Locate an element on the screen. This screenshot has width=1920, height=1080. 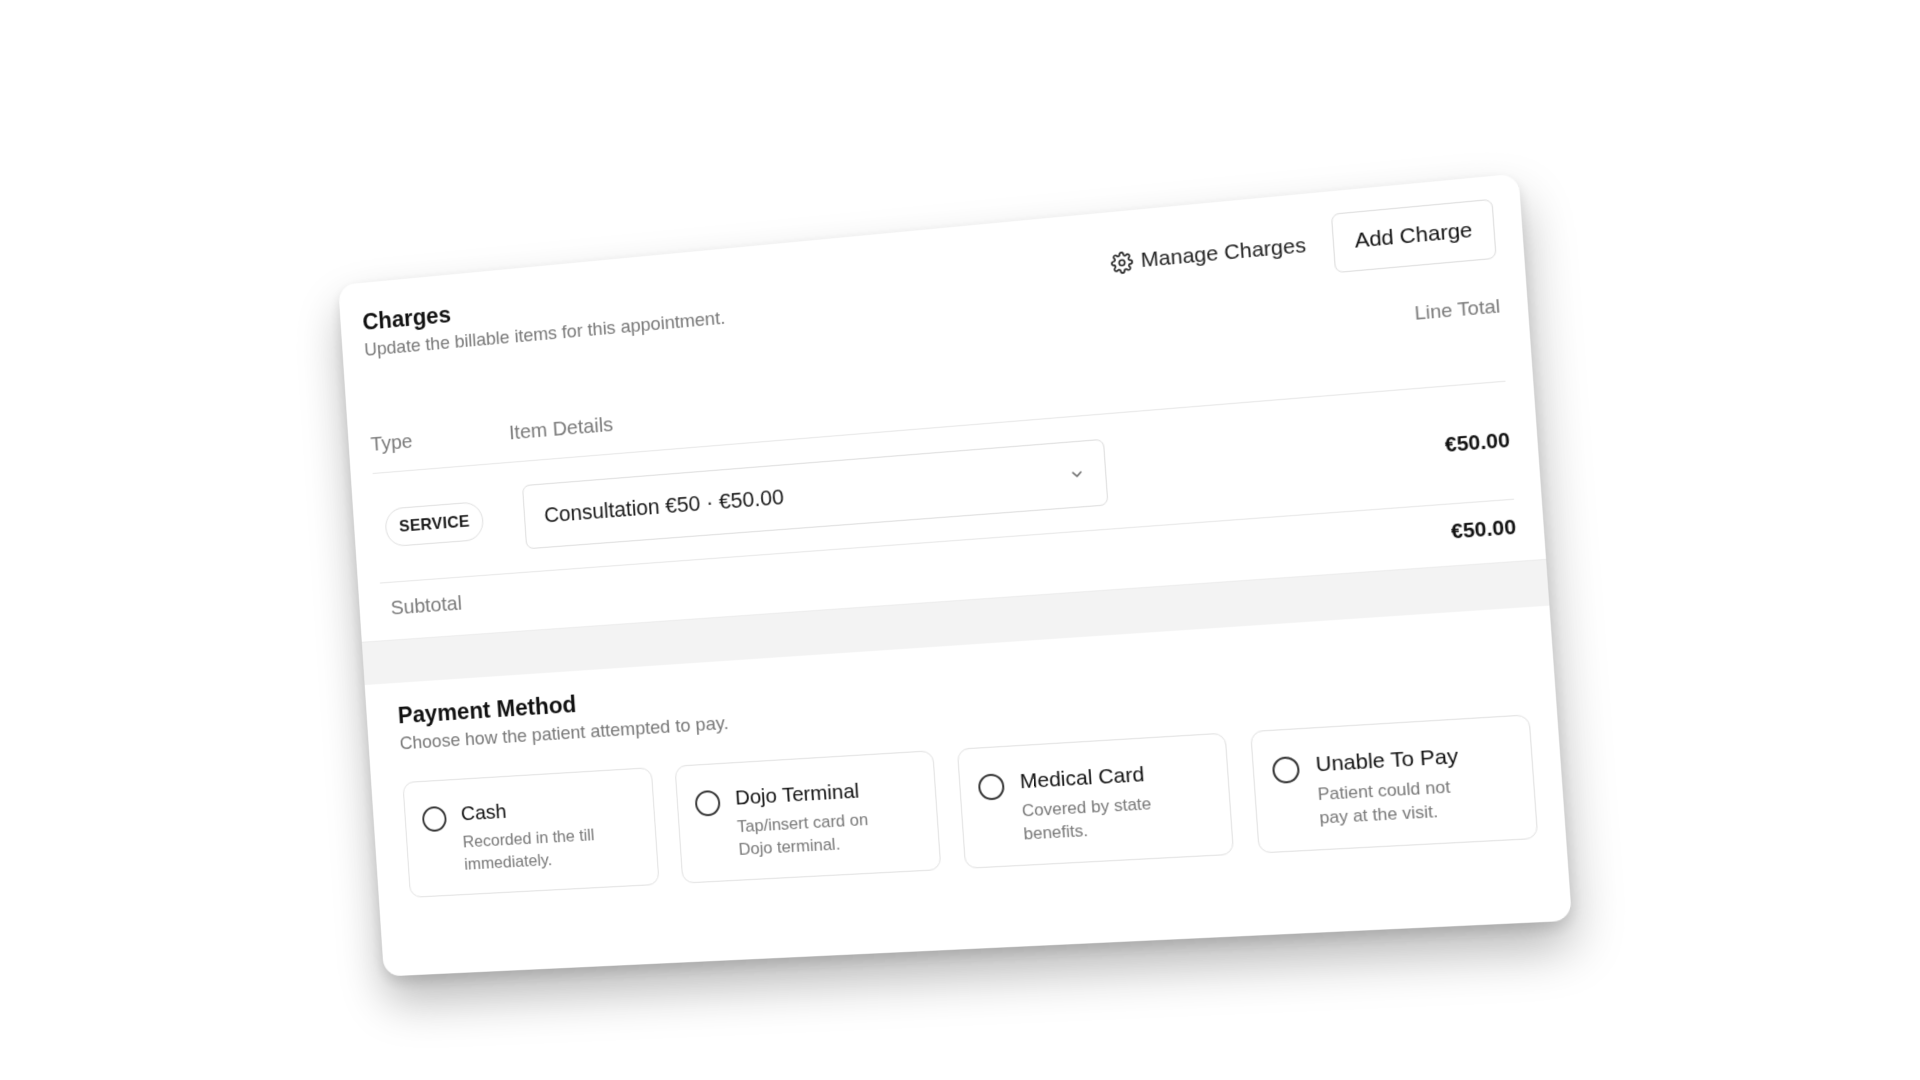
manage-charges-button: Manage Charges is located at coordinates (1208, 254).